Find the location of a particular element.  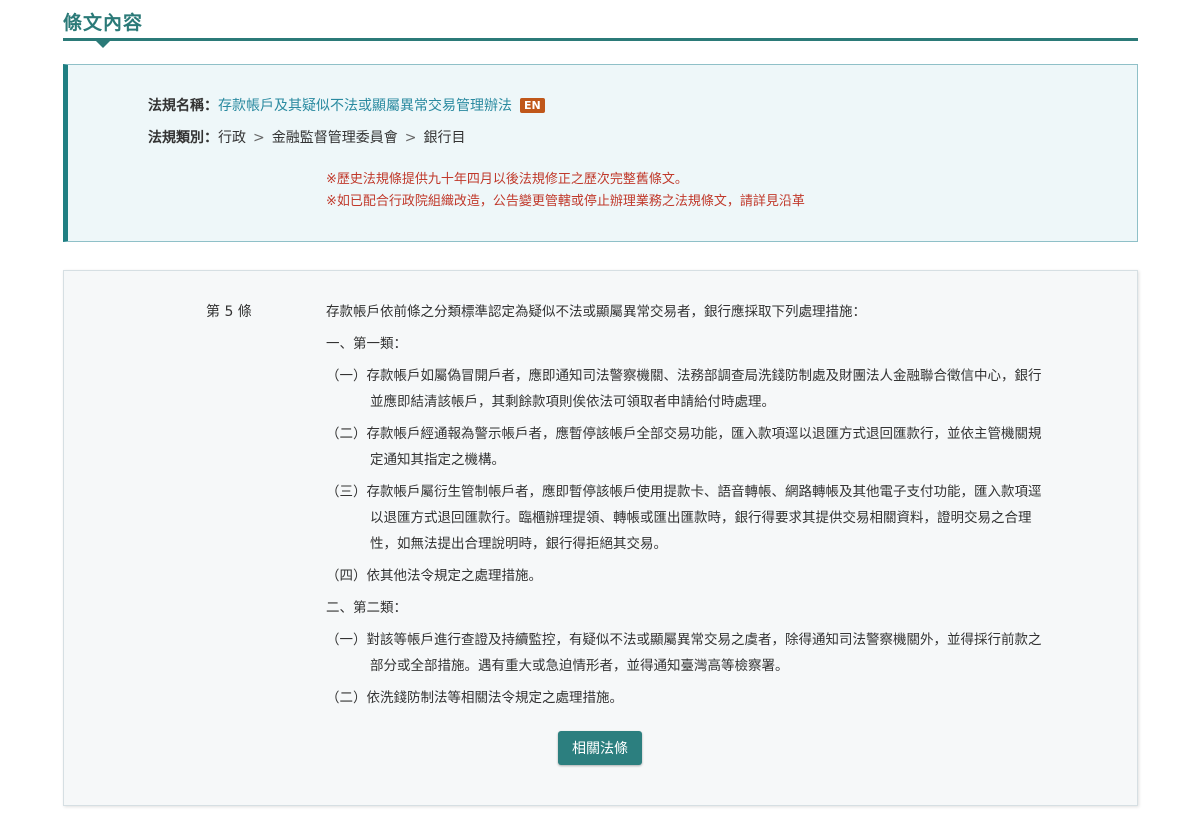

article-number: 第 5 條 is located at coordinates (229, 312).